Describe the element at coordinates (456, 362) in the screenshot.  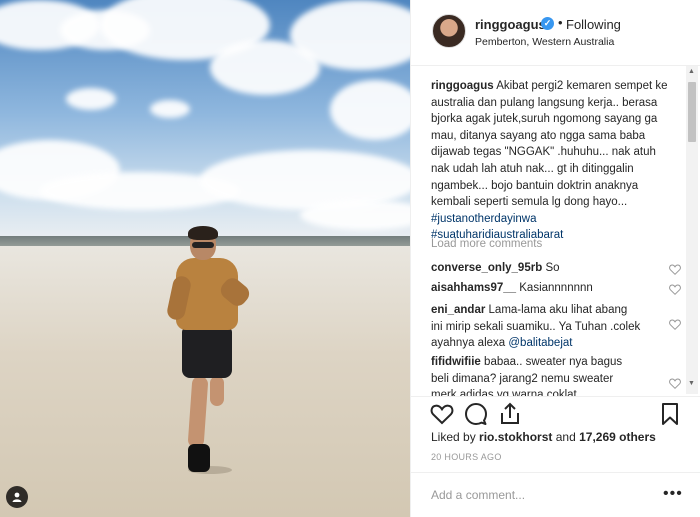
I see `comment-username: fifidwifiie` at that location.